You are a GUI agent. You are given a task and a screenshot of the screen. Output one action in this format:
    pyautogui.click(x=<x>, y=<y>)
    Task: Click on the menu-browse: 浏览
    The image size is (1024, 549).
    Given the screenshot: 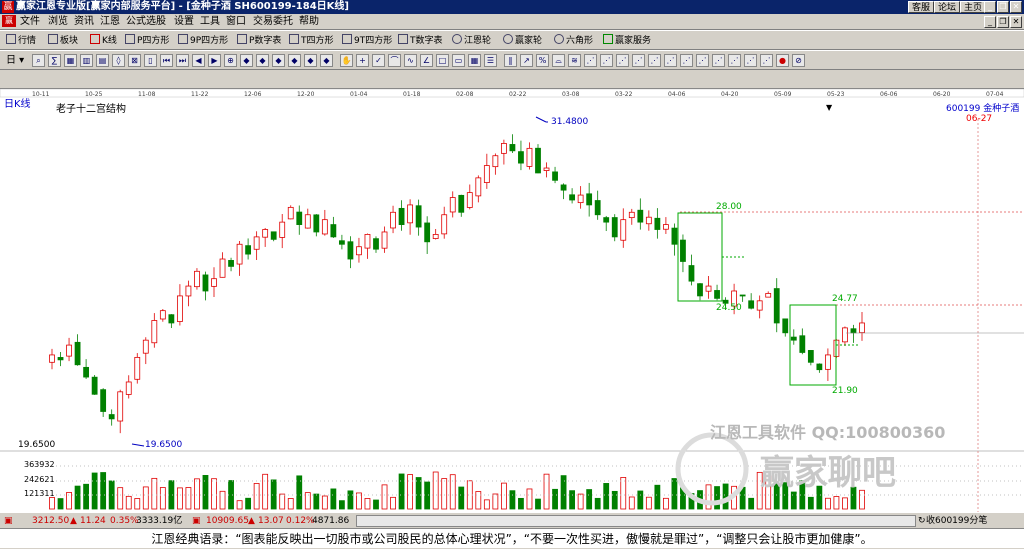 What is the action you would take?
    pyautogui.click(x=58, y=22)
    